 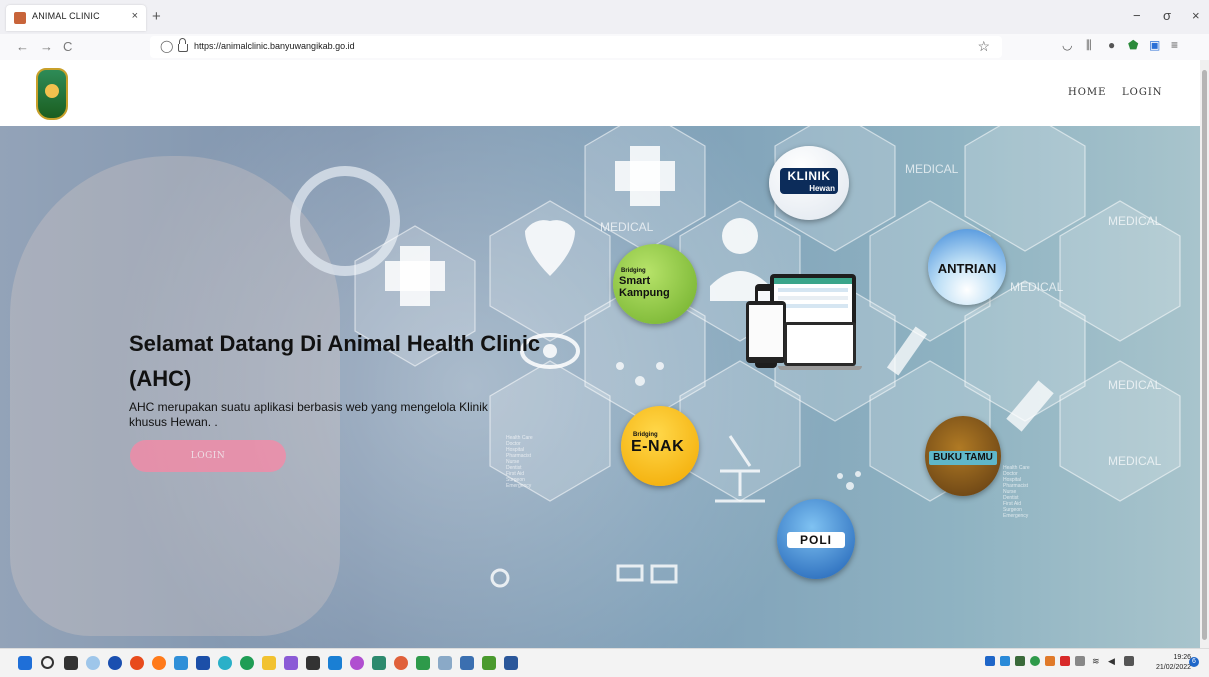 I want to click on notification-badge: 6, so click(x=1194, y=662).